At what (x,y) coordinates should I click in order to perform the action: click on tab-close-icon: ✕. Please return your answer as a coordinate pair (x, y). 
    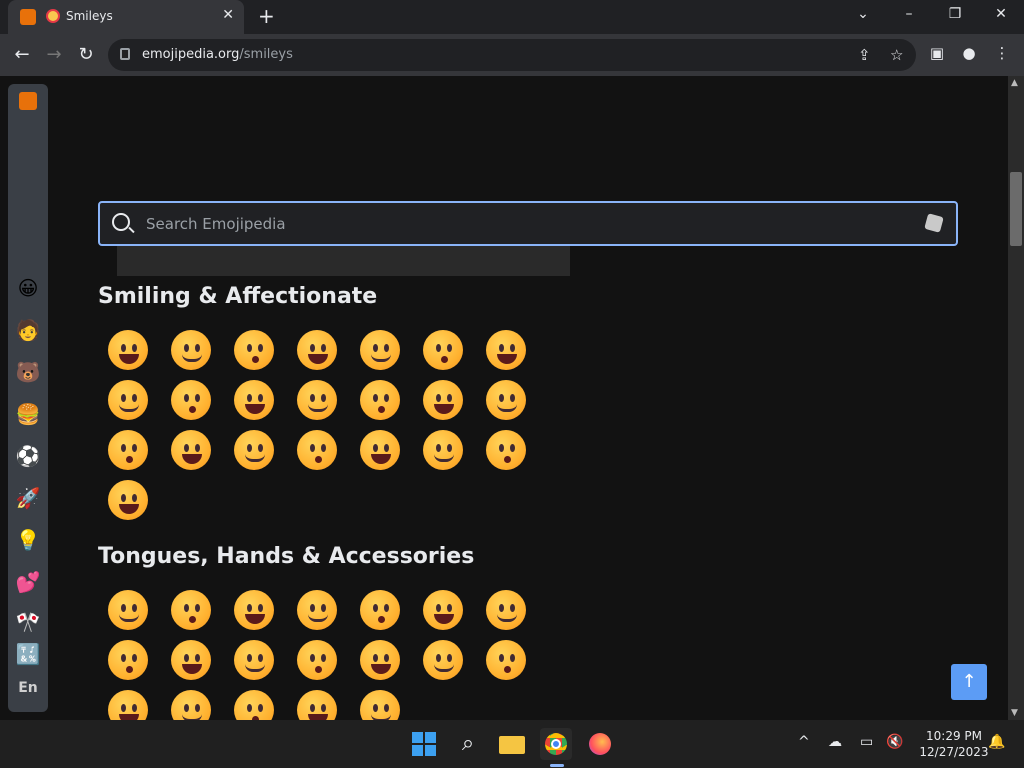
    Looking at the image, I should click on (228, 15).